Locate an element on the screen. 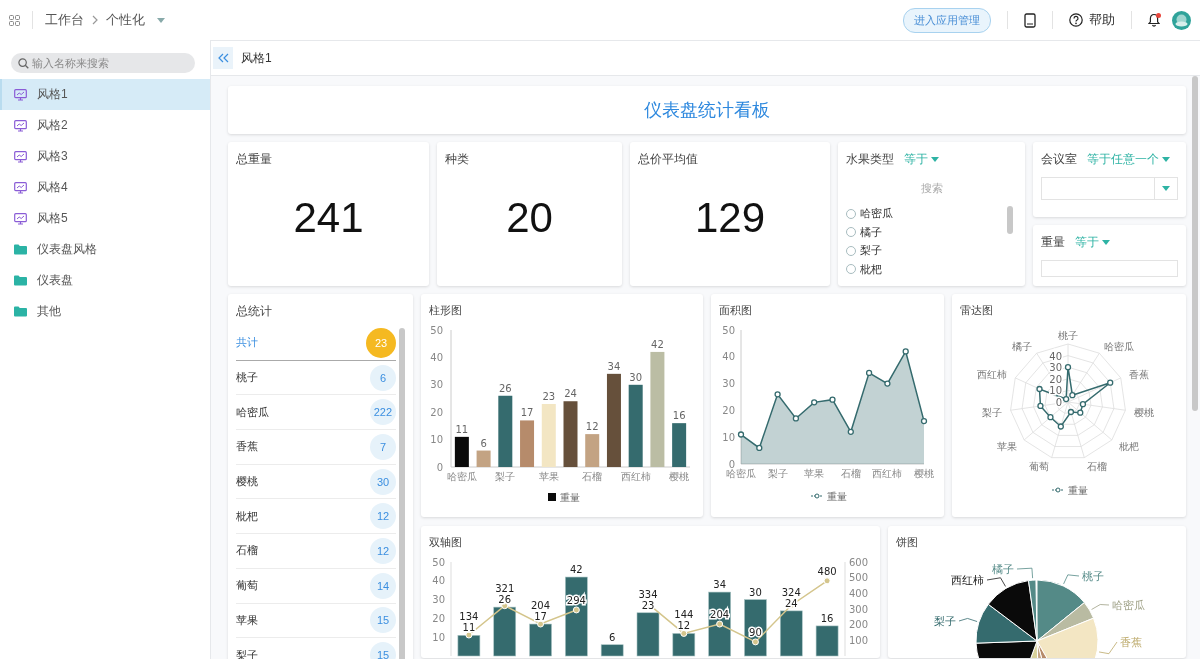 The width and height of the screenshot is (1200, 659). list-label: 枇杷 is located at coordinates (247, 516).